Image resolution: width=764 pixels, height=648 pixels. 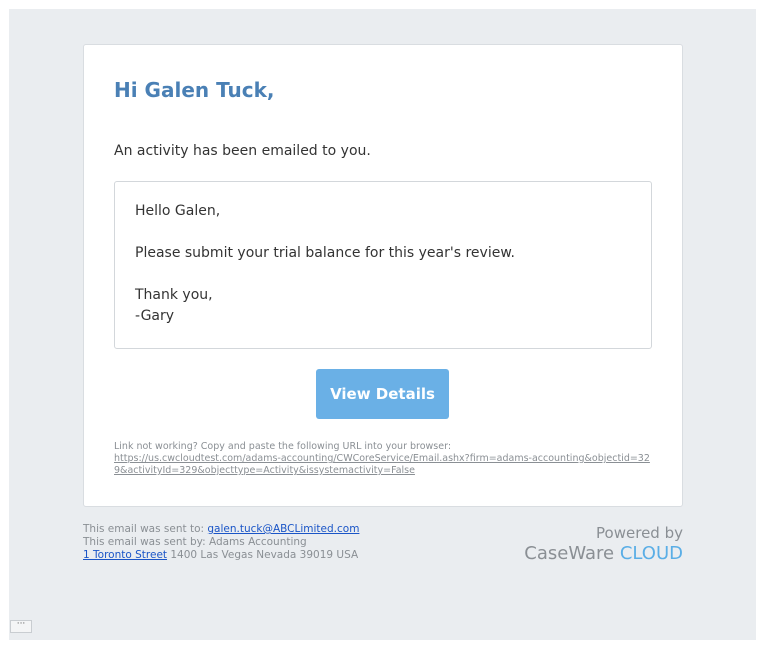 I want to click on brand-logo: CaseWare CLOUD, so click(x=603, y=554).